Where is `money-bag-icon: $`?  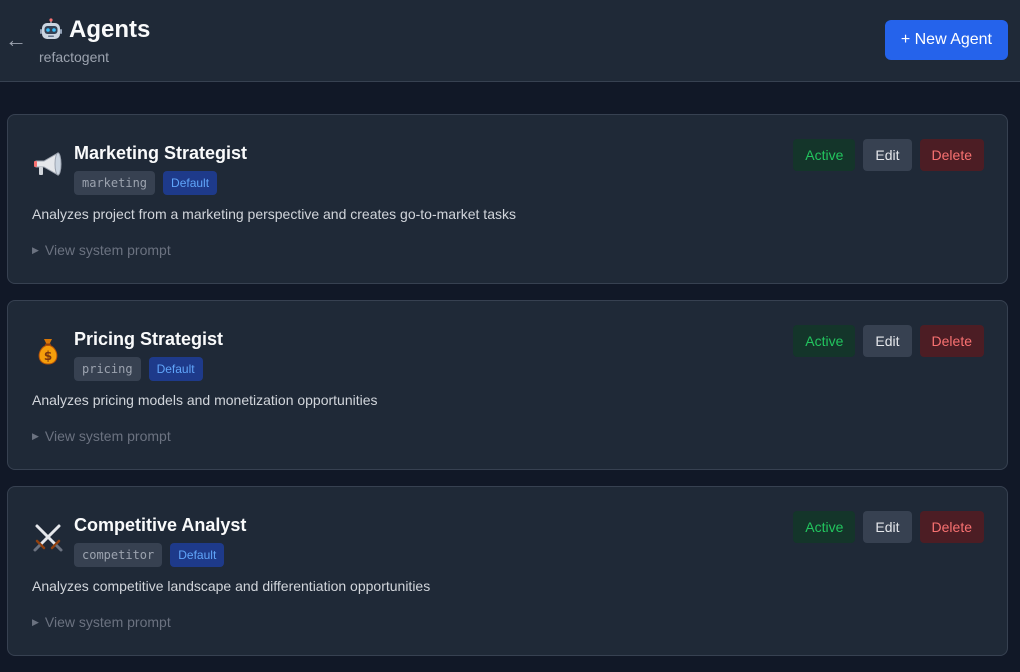
money-bag-icon: $ is located at coordinates (48, 352).